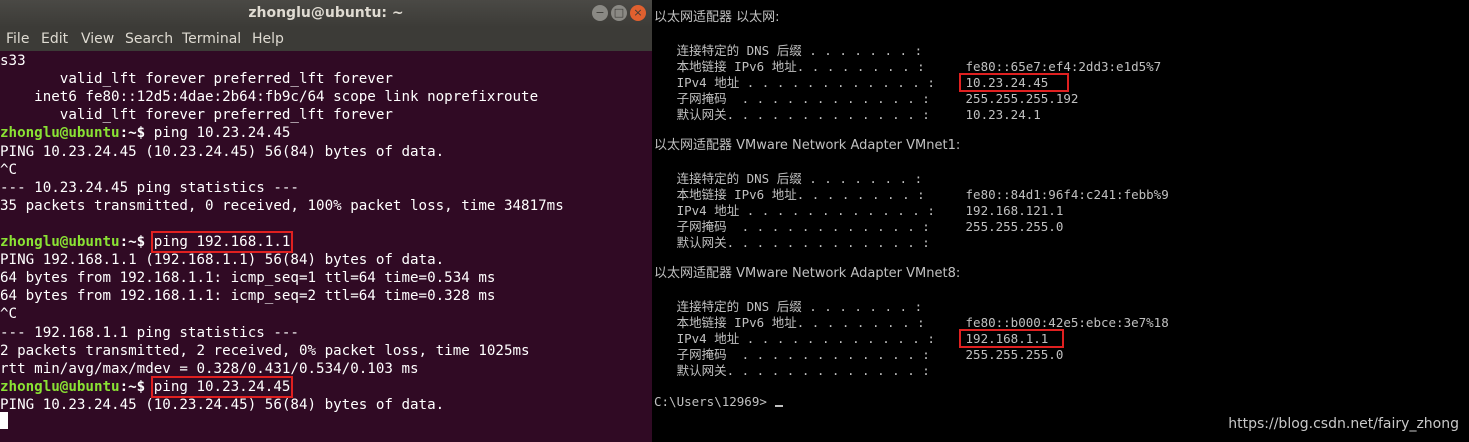 The width and height of the screenshot is (1469, 442). I want to click on adapter-field-value: 255.255.255.192, so click(1018, 98).